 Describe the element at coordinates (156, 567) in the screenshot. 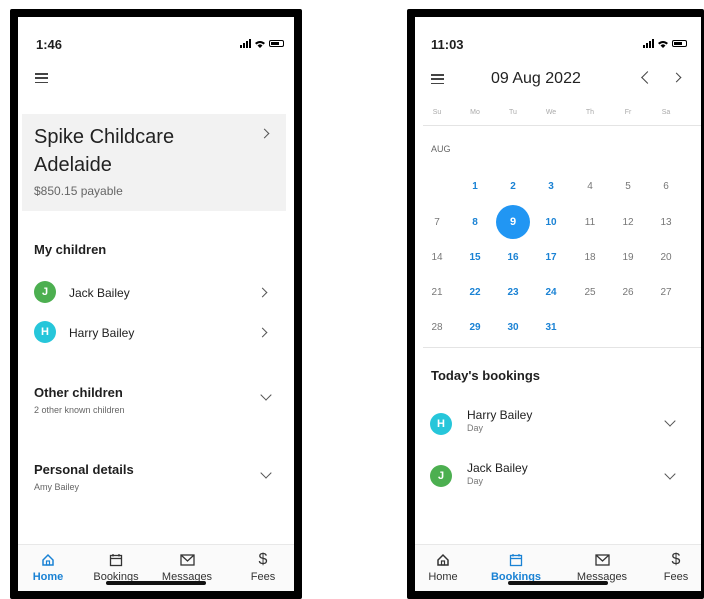

I see `tab-bar: Home Bookings Messages $ Fees` at that location.